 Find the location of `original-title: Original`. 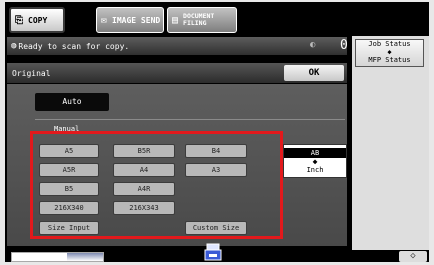

original-title: Original is located at coordinates (31, 73).